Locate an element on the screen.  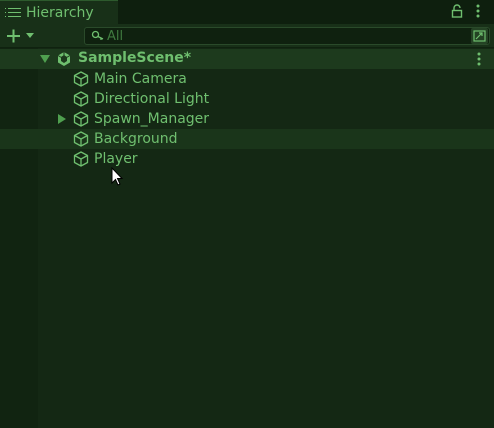
mouse-cursor-icon is located at coordinates (117, 176).